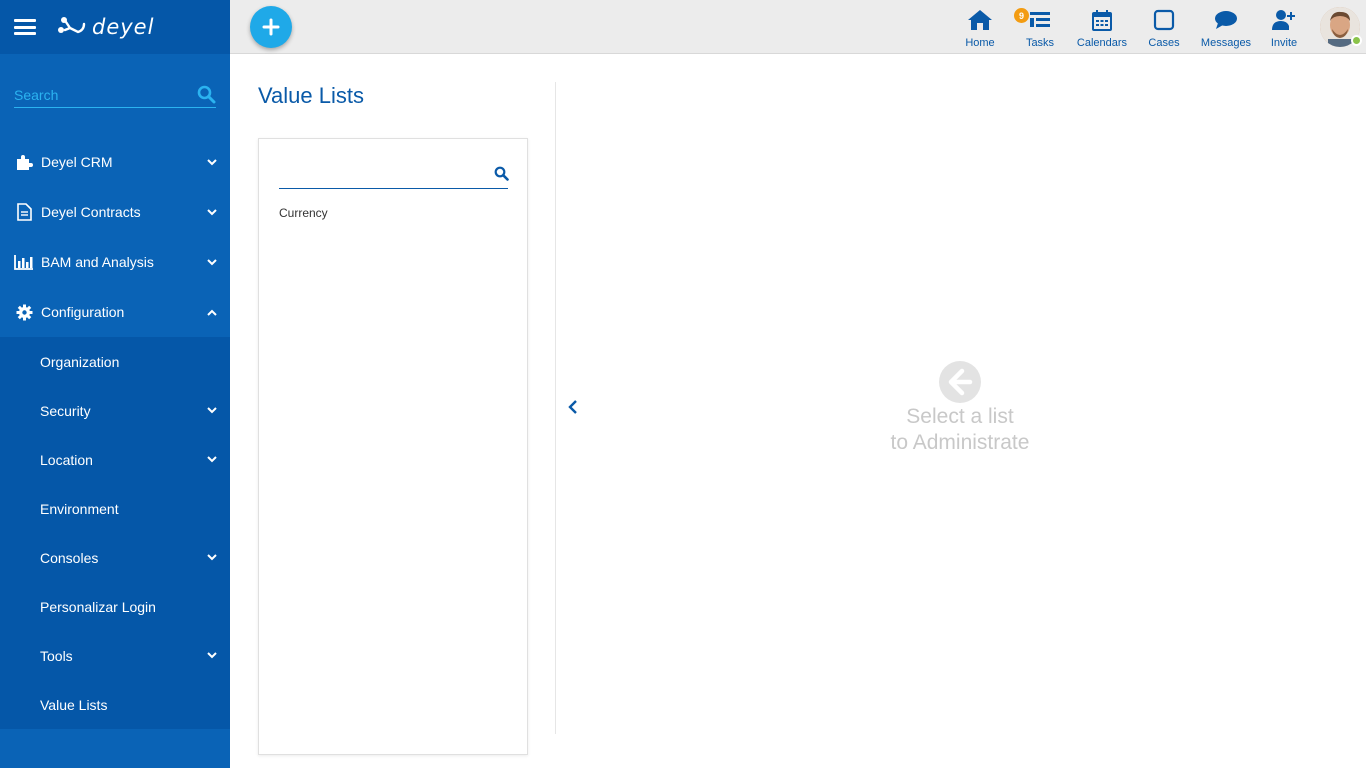 The image size is (1366, 768). I want to click on sidebar-subitem-label: Location, so click(66, 459).